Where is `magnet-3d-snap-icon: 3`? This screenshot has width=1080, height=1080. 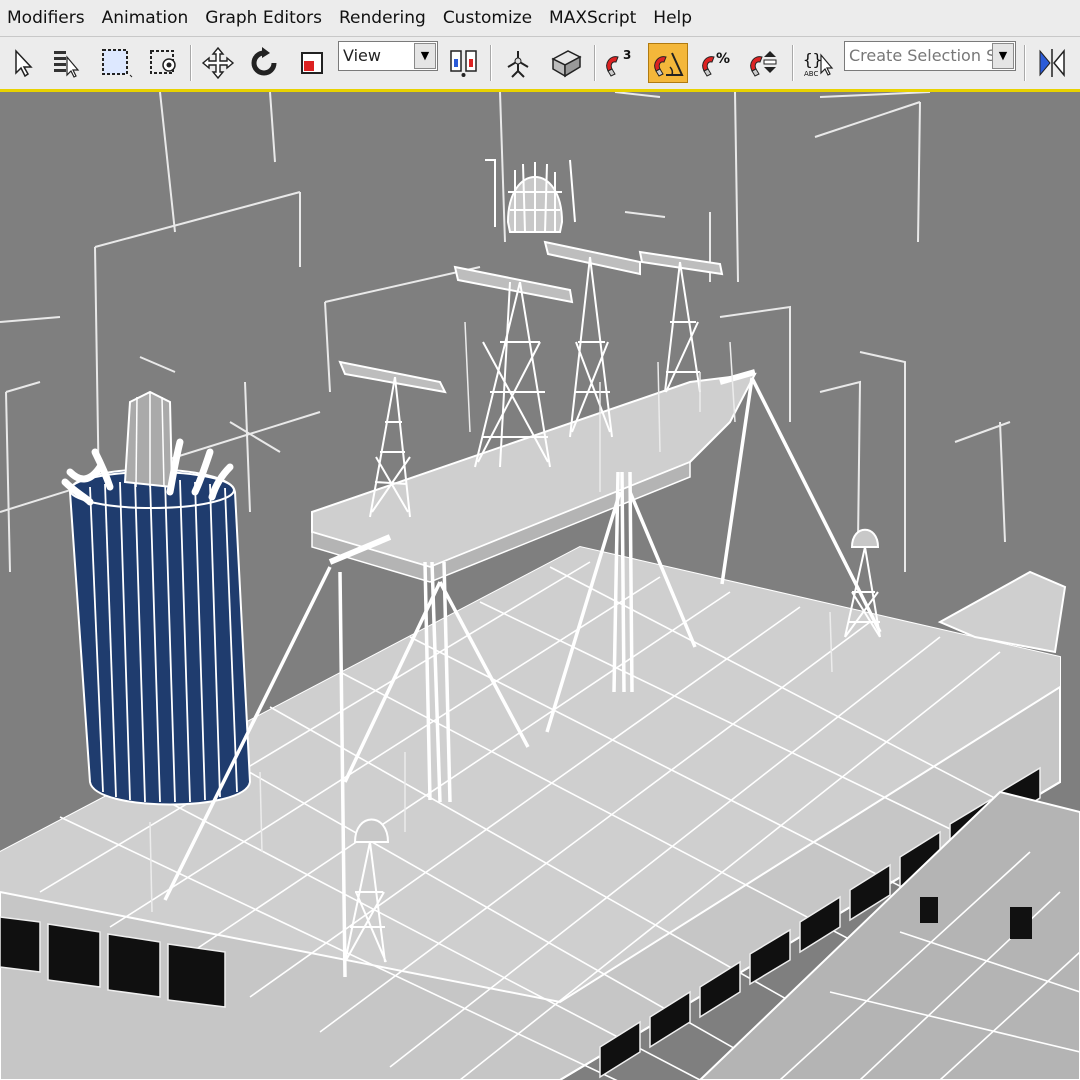
magnet-3d-snap-icon: 3 is located at coordinates (618, 62).